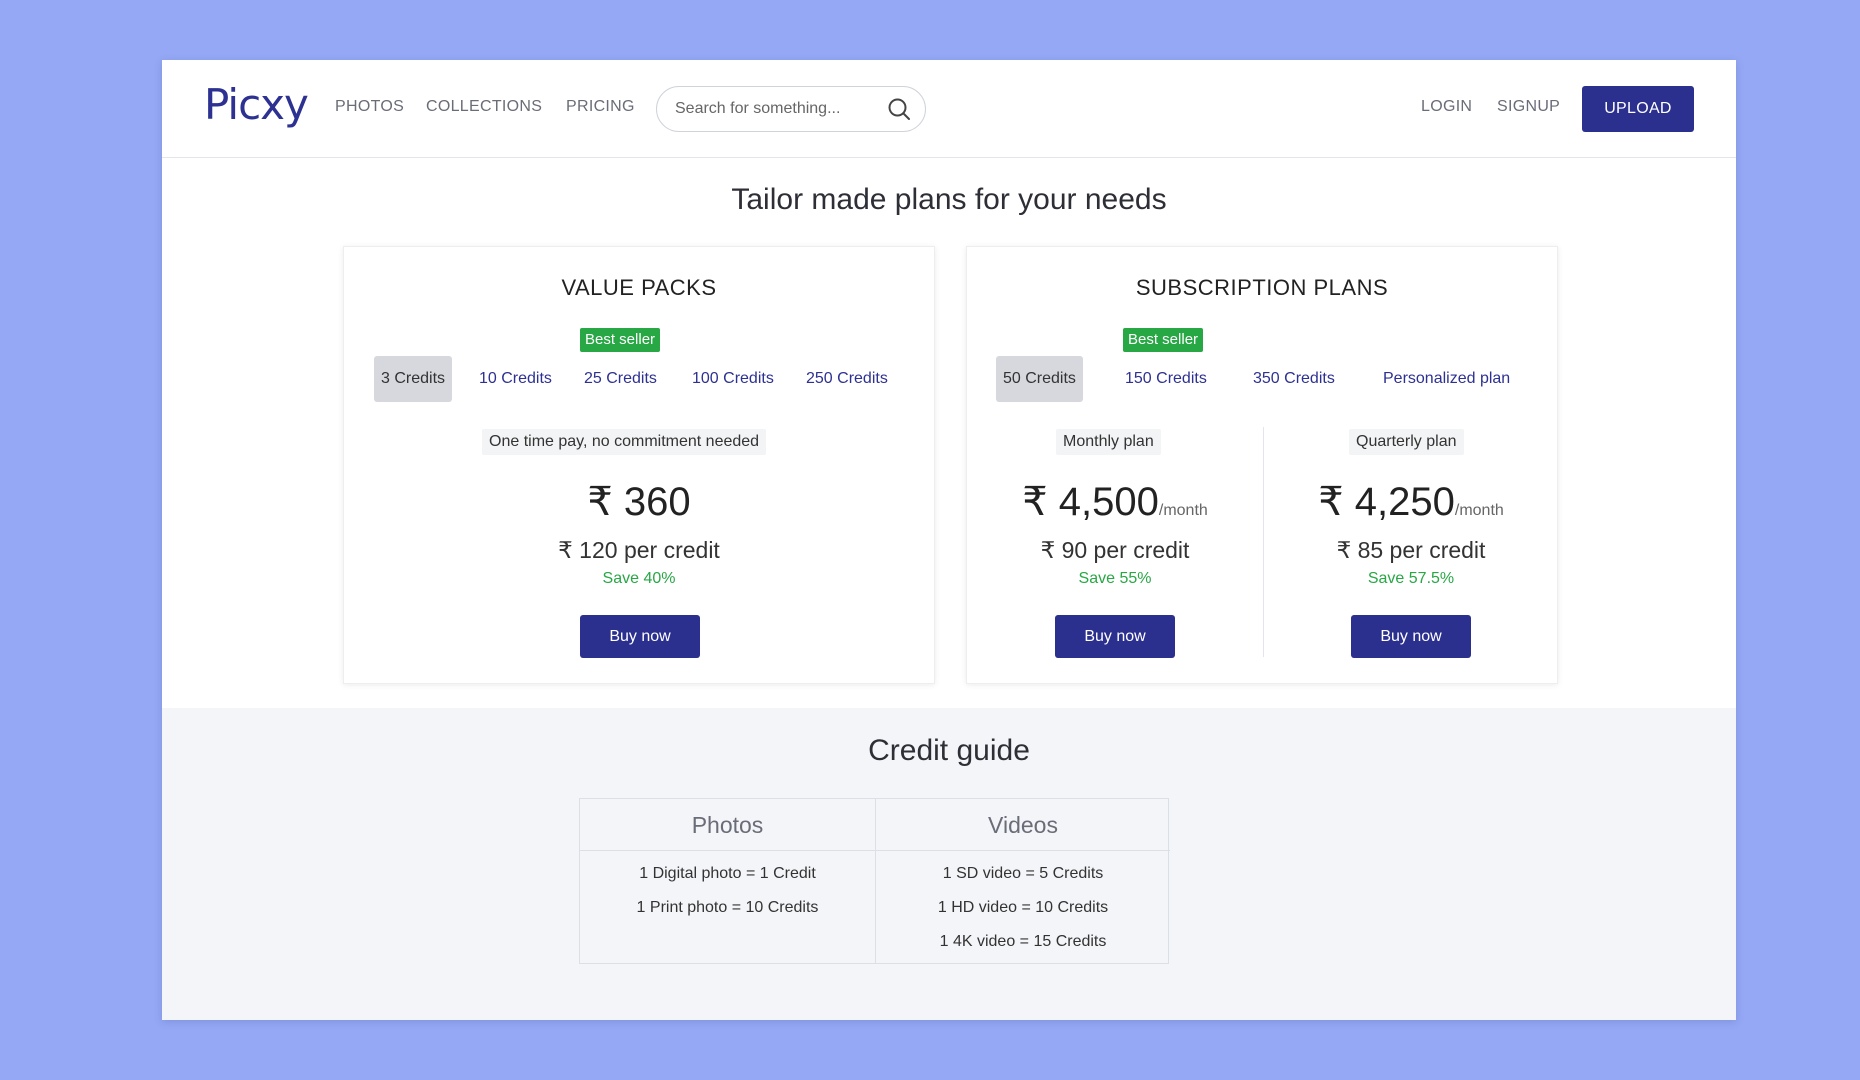  Describe the element at coordinates (1023, 825) in the screenshot. I see `videos-header: Videos` at that location.